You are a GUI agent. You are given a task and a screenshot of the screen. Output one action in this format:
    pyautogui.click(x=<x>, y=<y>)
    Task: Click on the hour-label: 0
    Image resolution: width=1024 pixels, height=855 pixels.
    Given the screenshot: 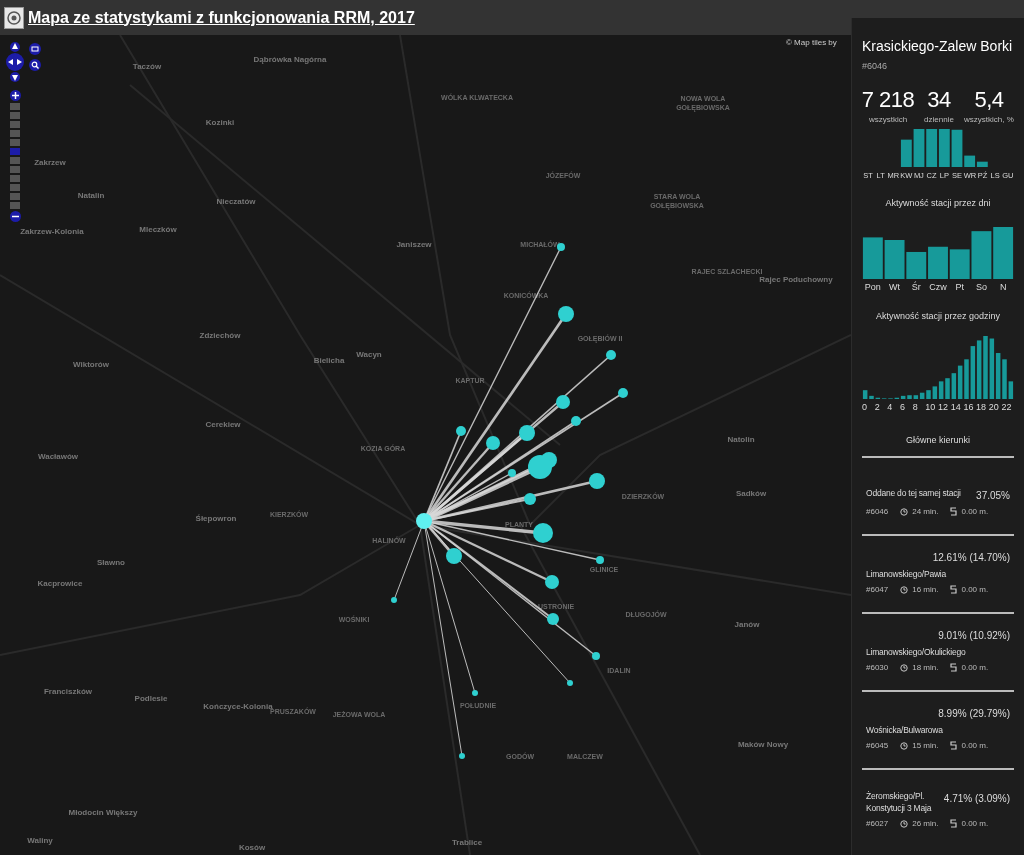 What is the action you would take?
    pyautogui.click(x=865, y=407)
    